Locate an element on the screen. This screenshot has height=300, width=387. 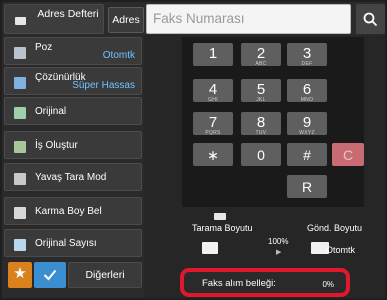
job-build-icon is located at coordinates (20, 147).